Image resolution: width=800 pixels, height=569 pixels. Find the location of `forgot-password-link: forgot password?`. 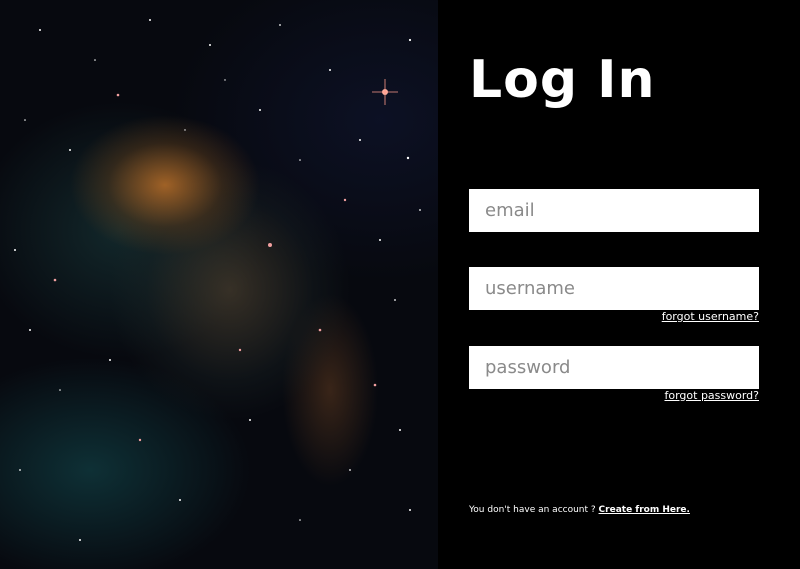

forgot-password-link: forgot password? is located at coordinates (711, 395).